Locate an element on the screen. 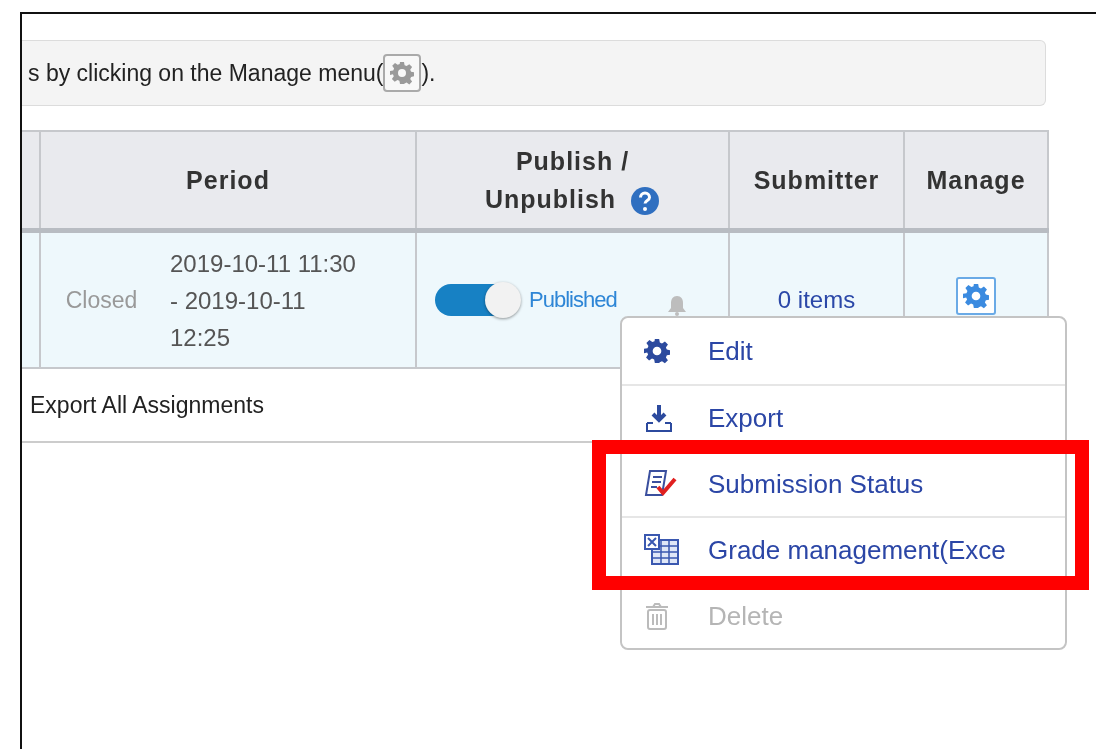  notice-text: ). is located at coordinates (428, 73).